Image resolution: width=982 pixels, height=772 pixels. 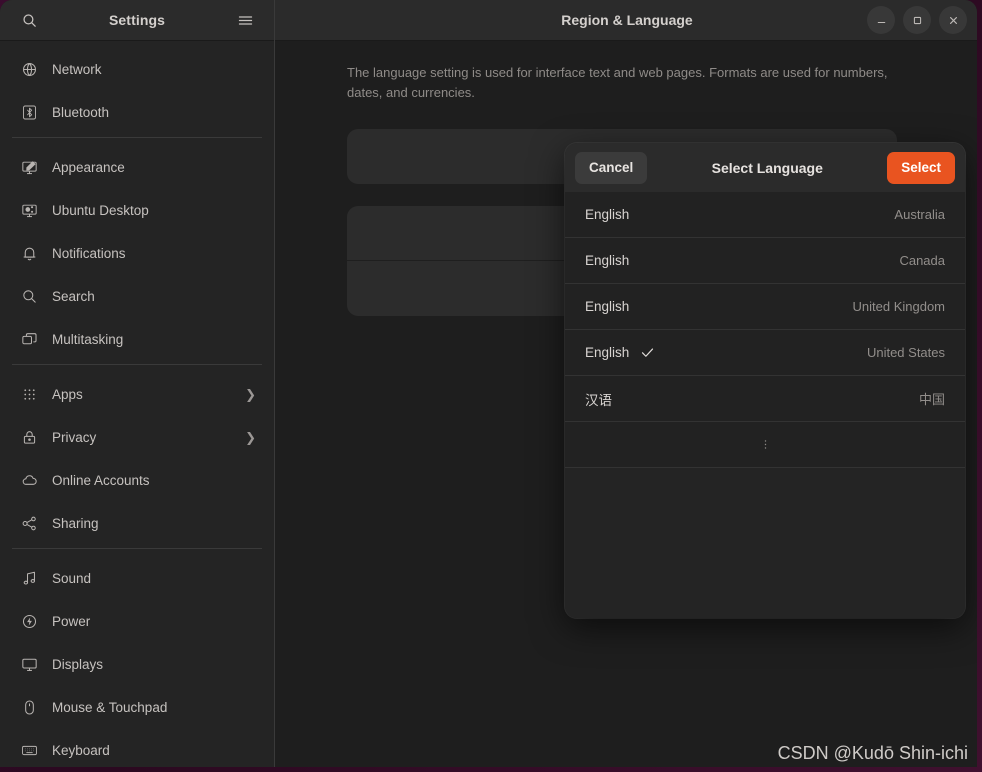 What do you see at coordinates (765, 261) in the screenshot?
I see `list-item: English Canada` at bounding box center [765, 261].